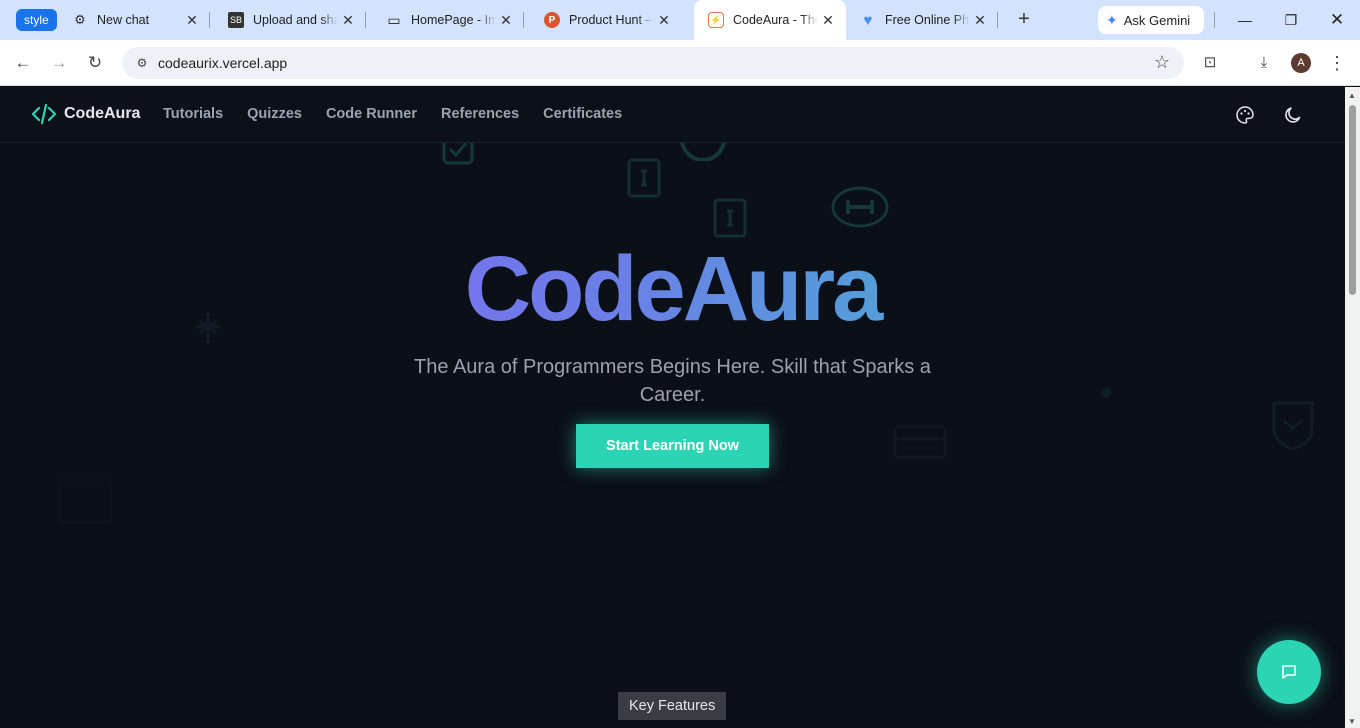 The height and width of the screenshot is (728, 1360). Describe the element at coordinates (1352, 95) in the screenshot. I see `scroll-up-icon: ▲` at that location.